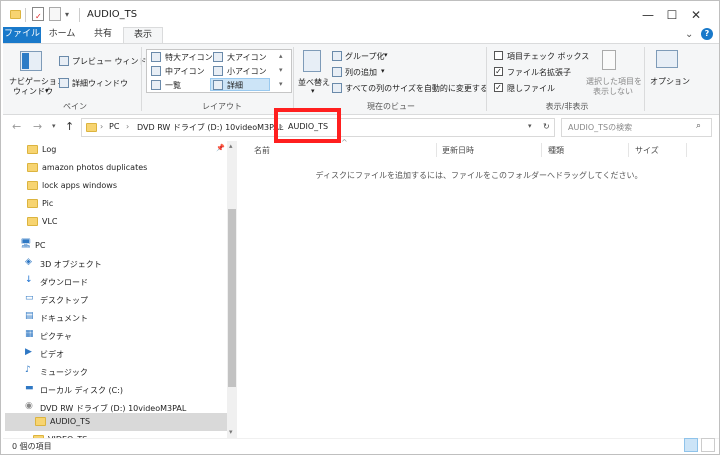 This screenshot has width=720, height=455. I want to click on nav-item: ▭ デスクトップ, so click(114, 300).